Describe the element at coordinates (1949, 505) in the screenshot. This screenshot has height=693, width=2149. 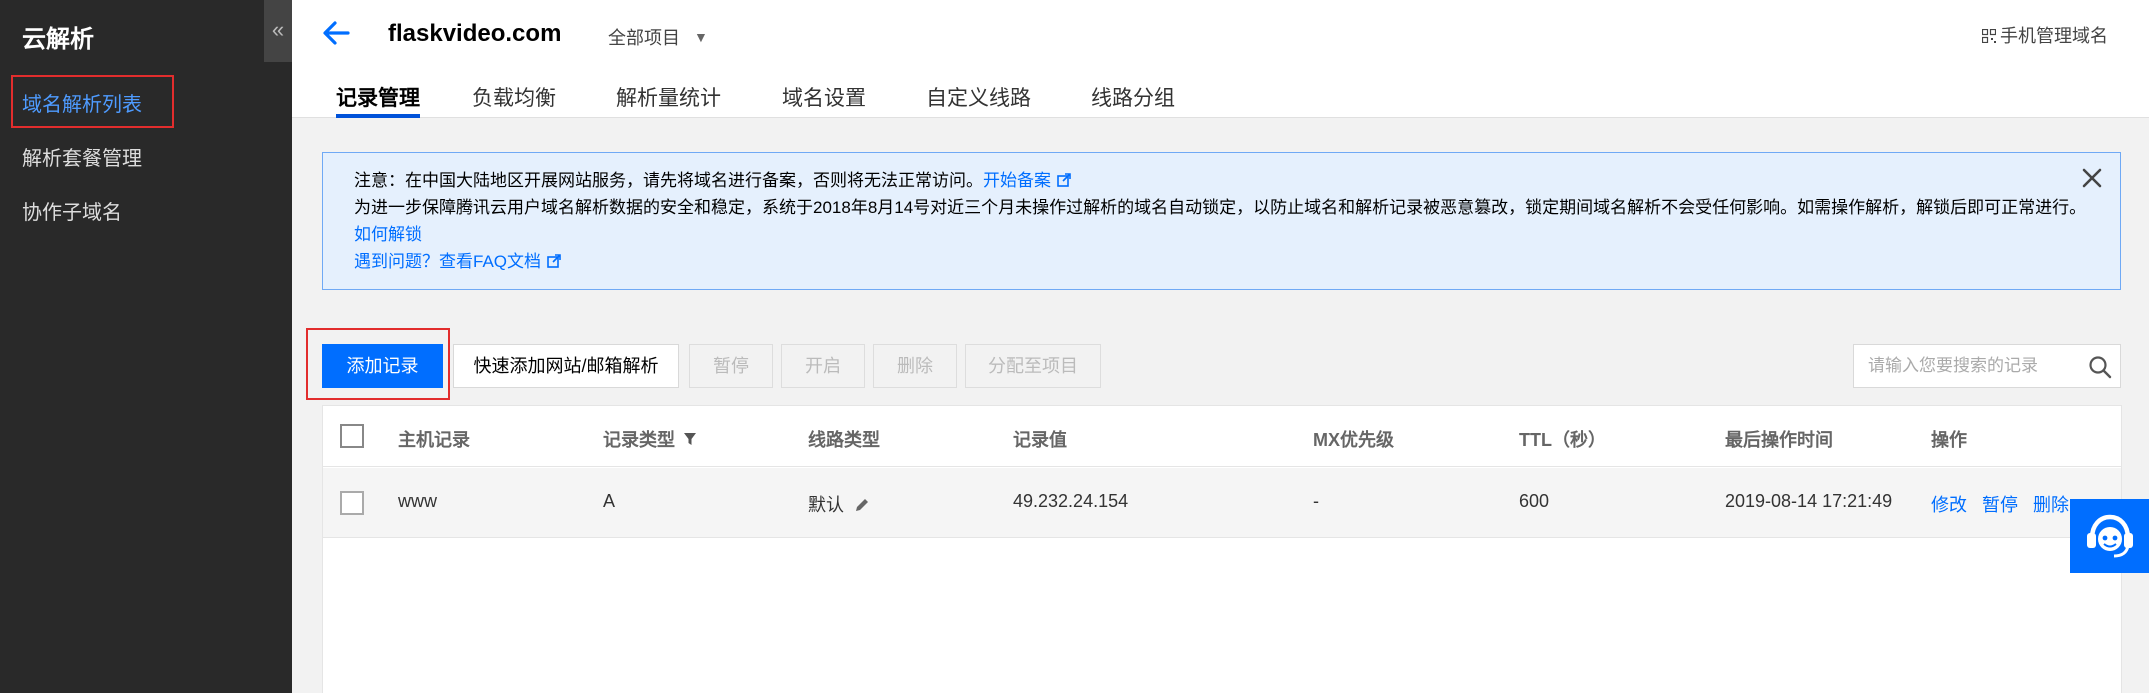
I see `edit-record-link: 修改` at that location.